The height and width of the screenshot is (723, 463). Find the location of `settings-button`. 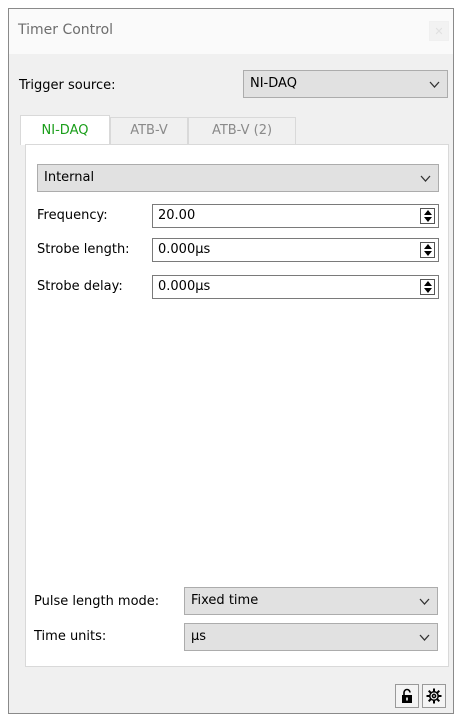

settings-button is located at coordinates (434, 696).